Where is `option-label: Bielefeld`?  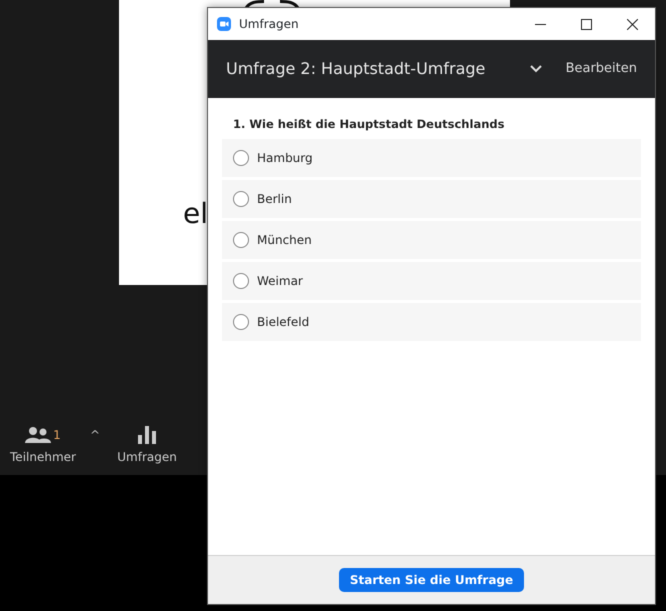 option-label: Bielefeld is located at coordinates (283, 323).